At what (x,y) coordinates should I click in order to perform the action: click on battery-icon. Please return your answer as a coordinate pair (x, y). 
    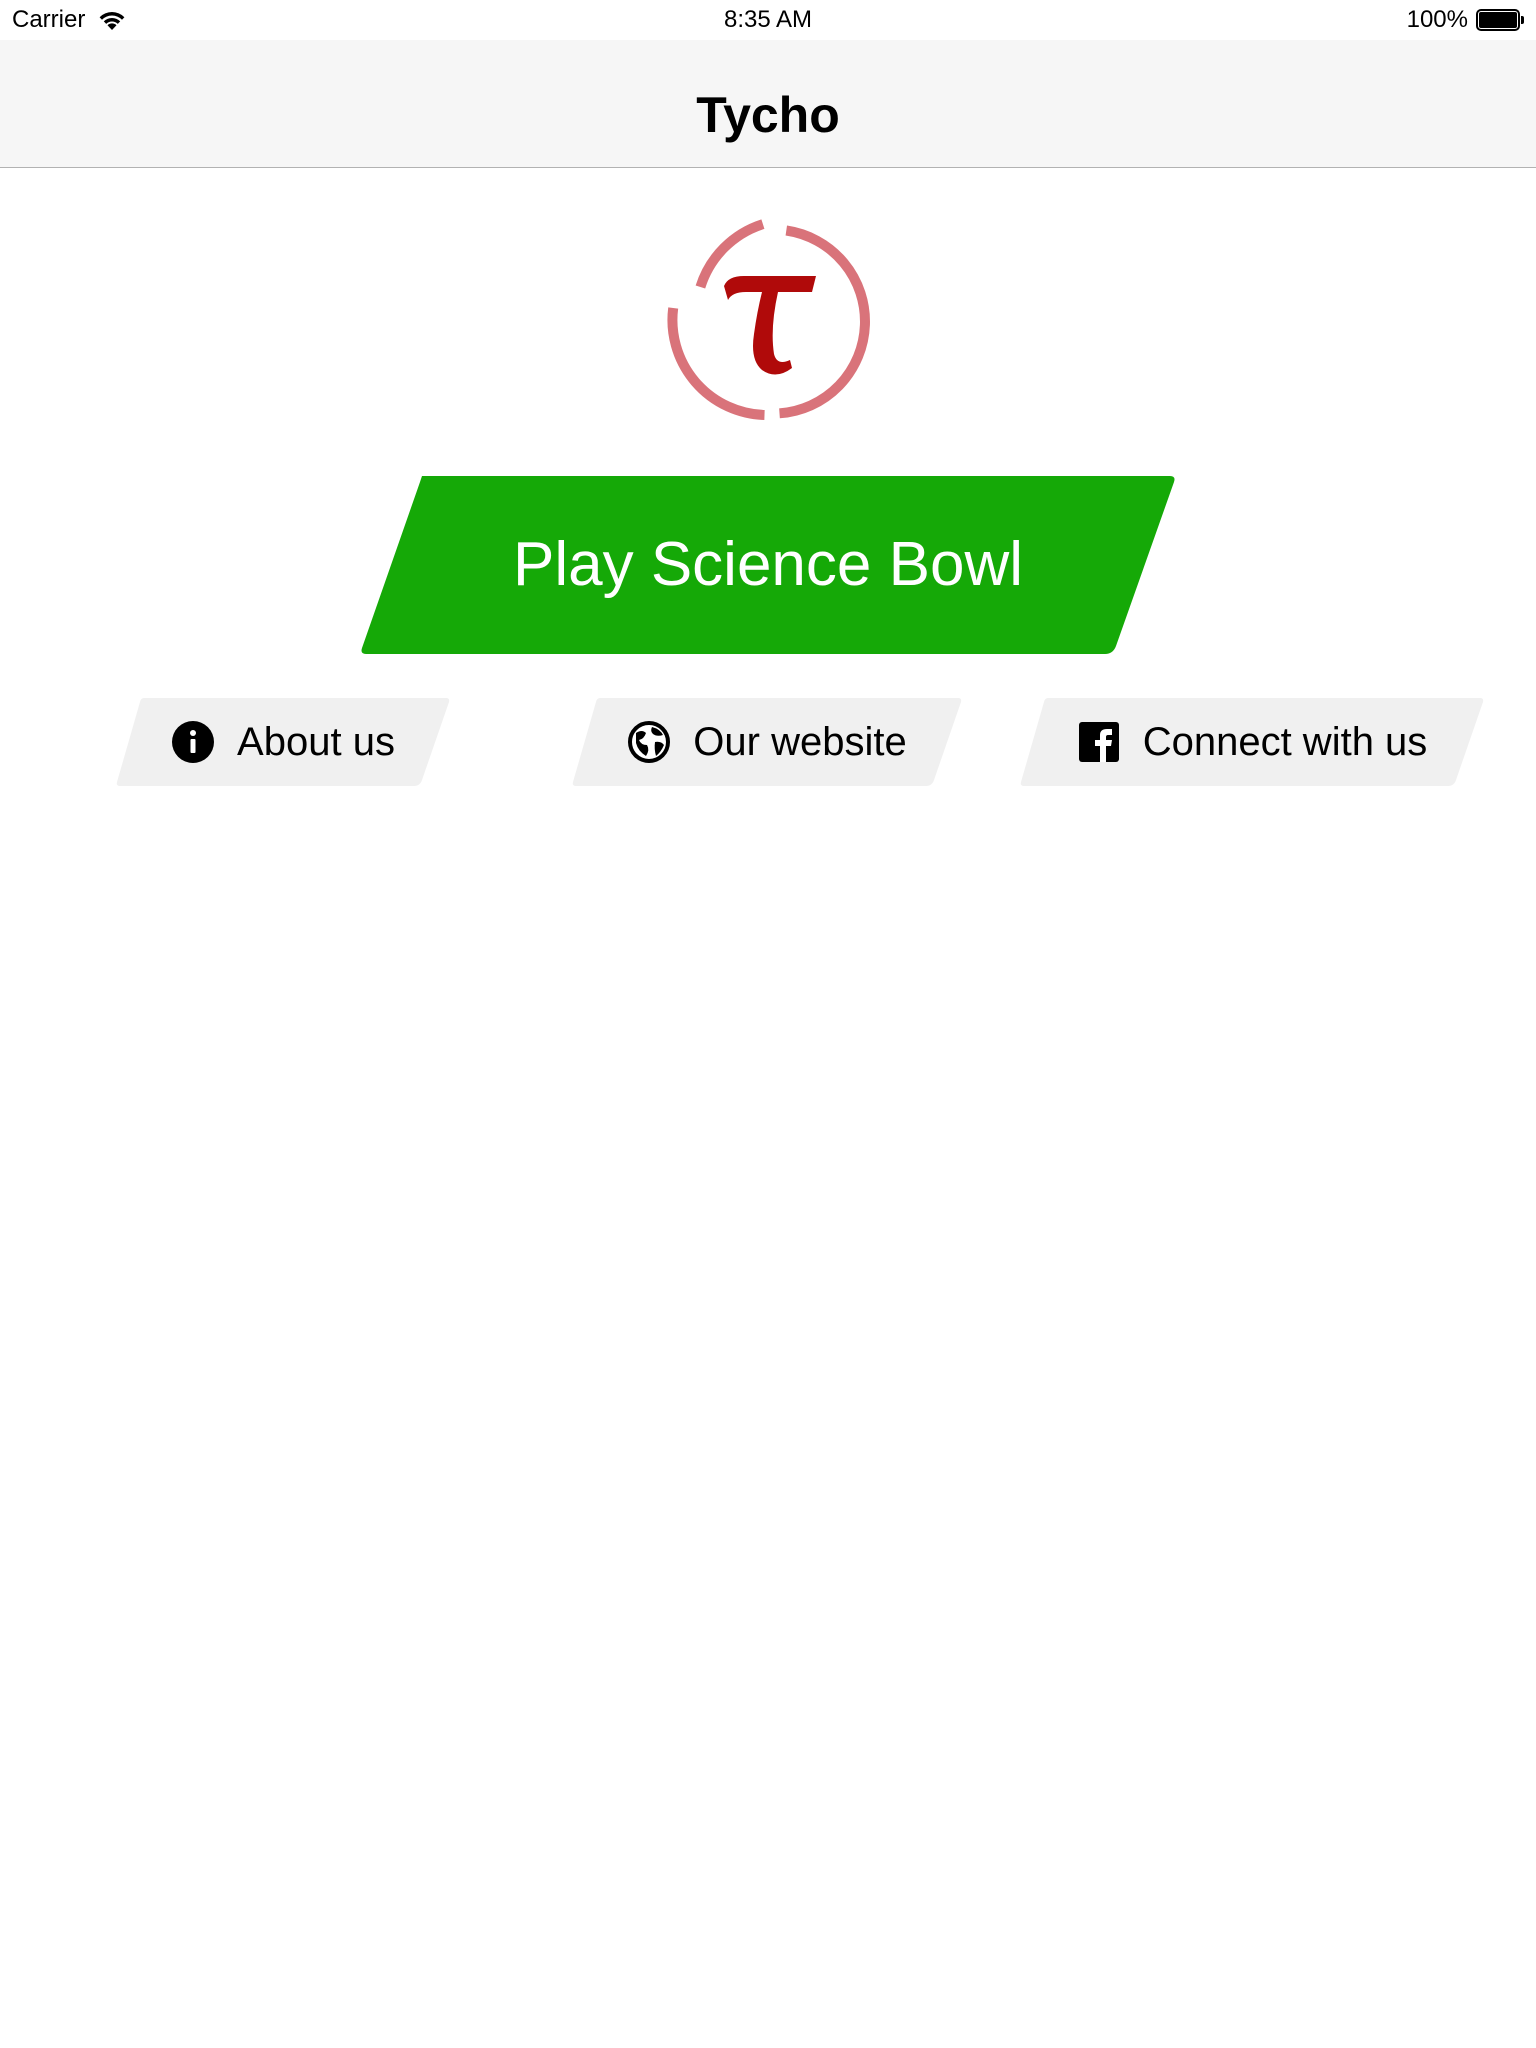
    Looking at the image, I should click on (1500, 20).